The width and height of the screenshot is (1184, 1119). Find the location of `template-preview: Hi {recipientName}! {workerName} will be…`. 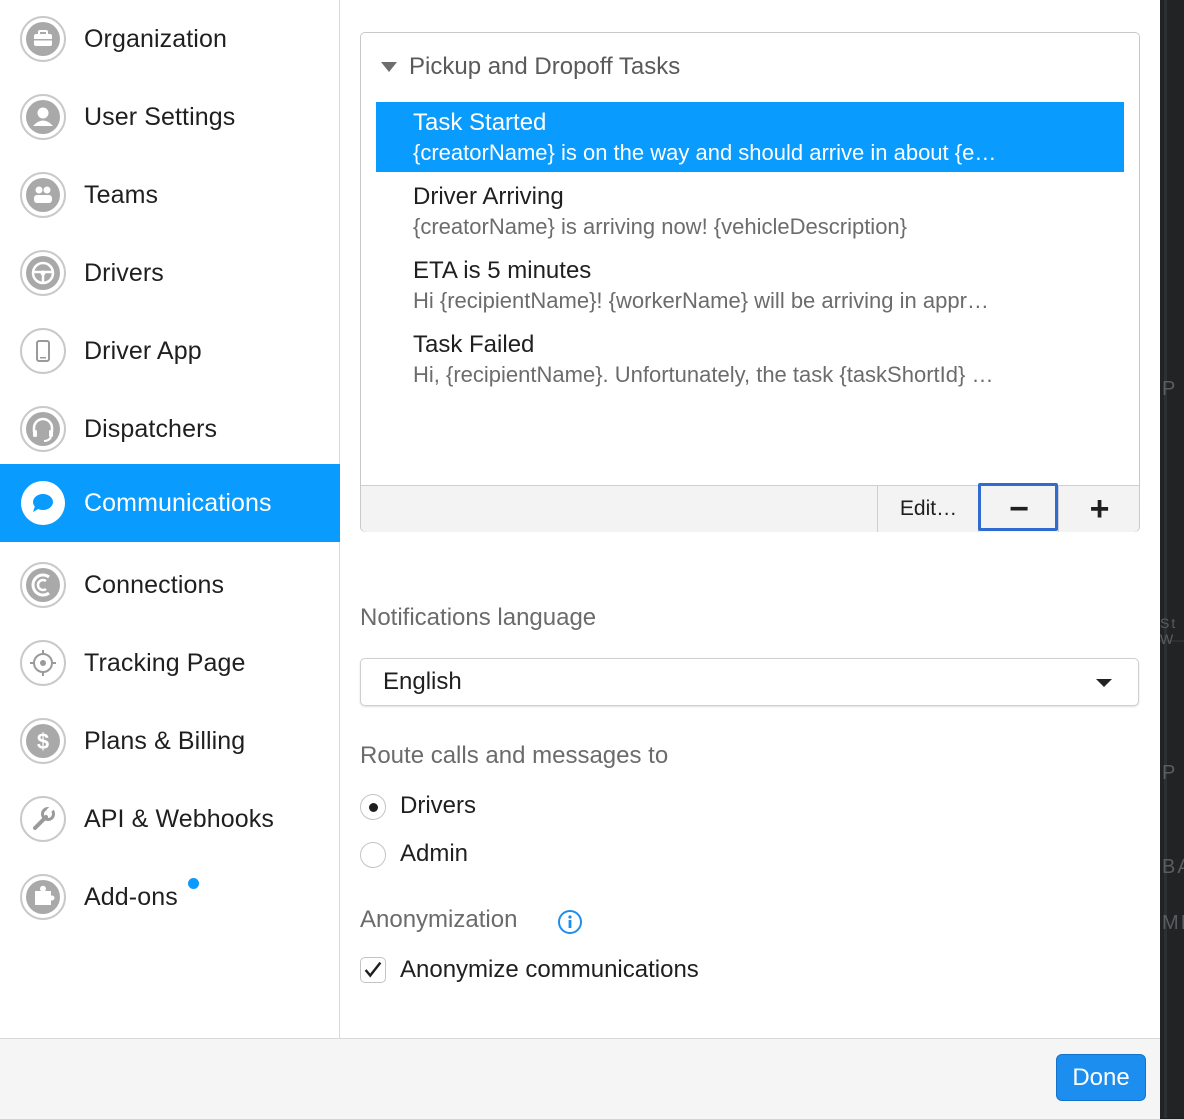

template-preview: Hi {recipientName}! {workerName} will be… is located at coordinates (701, 300).